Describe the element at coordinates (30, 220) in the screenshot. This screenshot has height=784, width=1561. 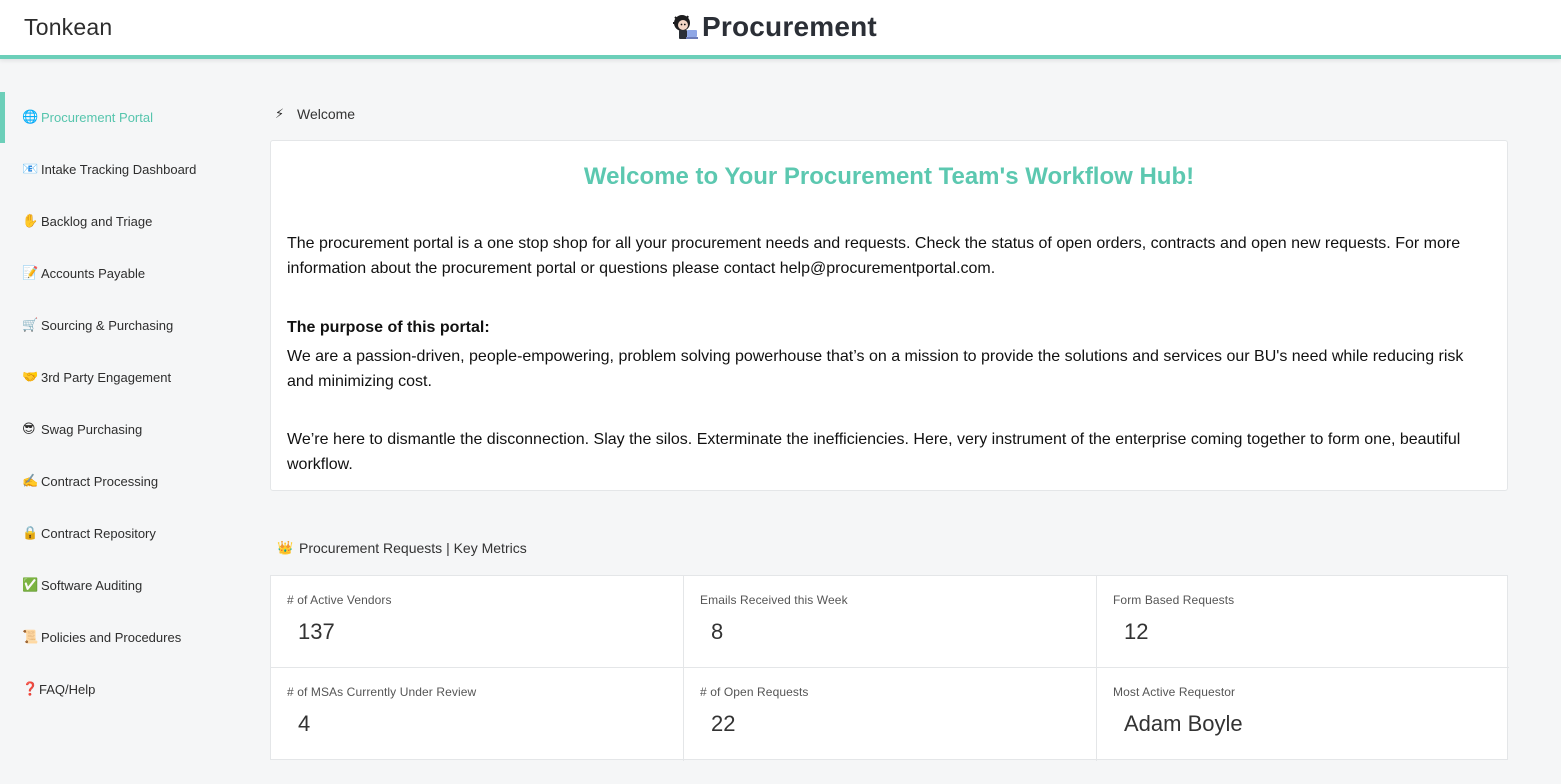
I see `raised-hand-icon: ✋` at that location.